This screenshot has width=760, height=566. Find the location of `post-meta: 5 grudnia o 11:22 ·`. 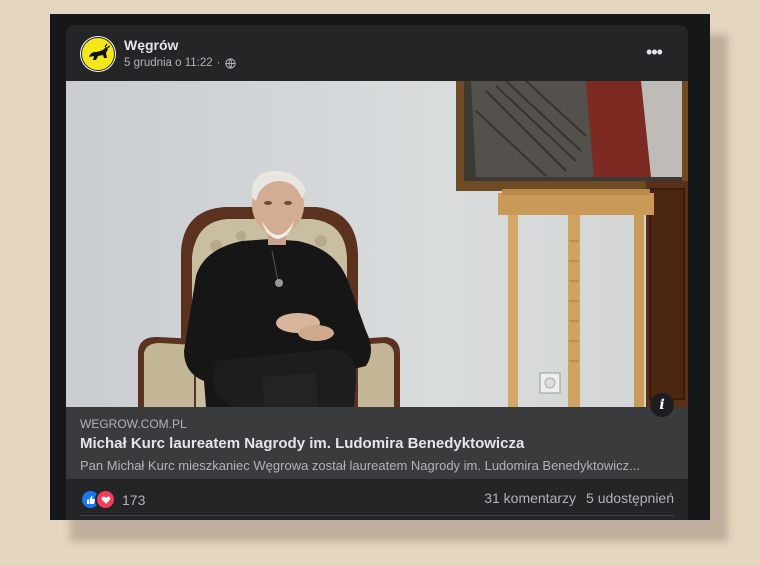

post-meta: 5 grudnia o 11:22 · is located at coordinates (180, 63).